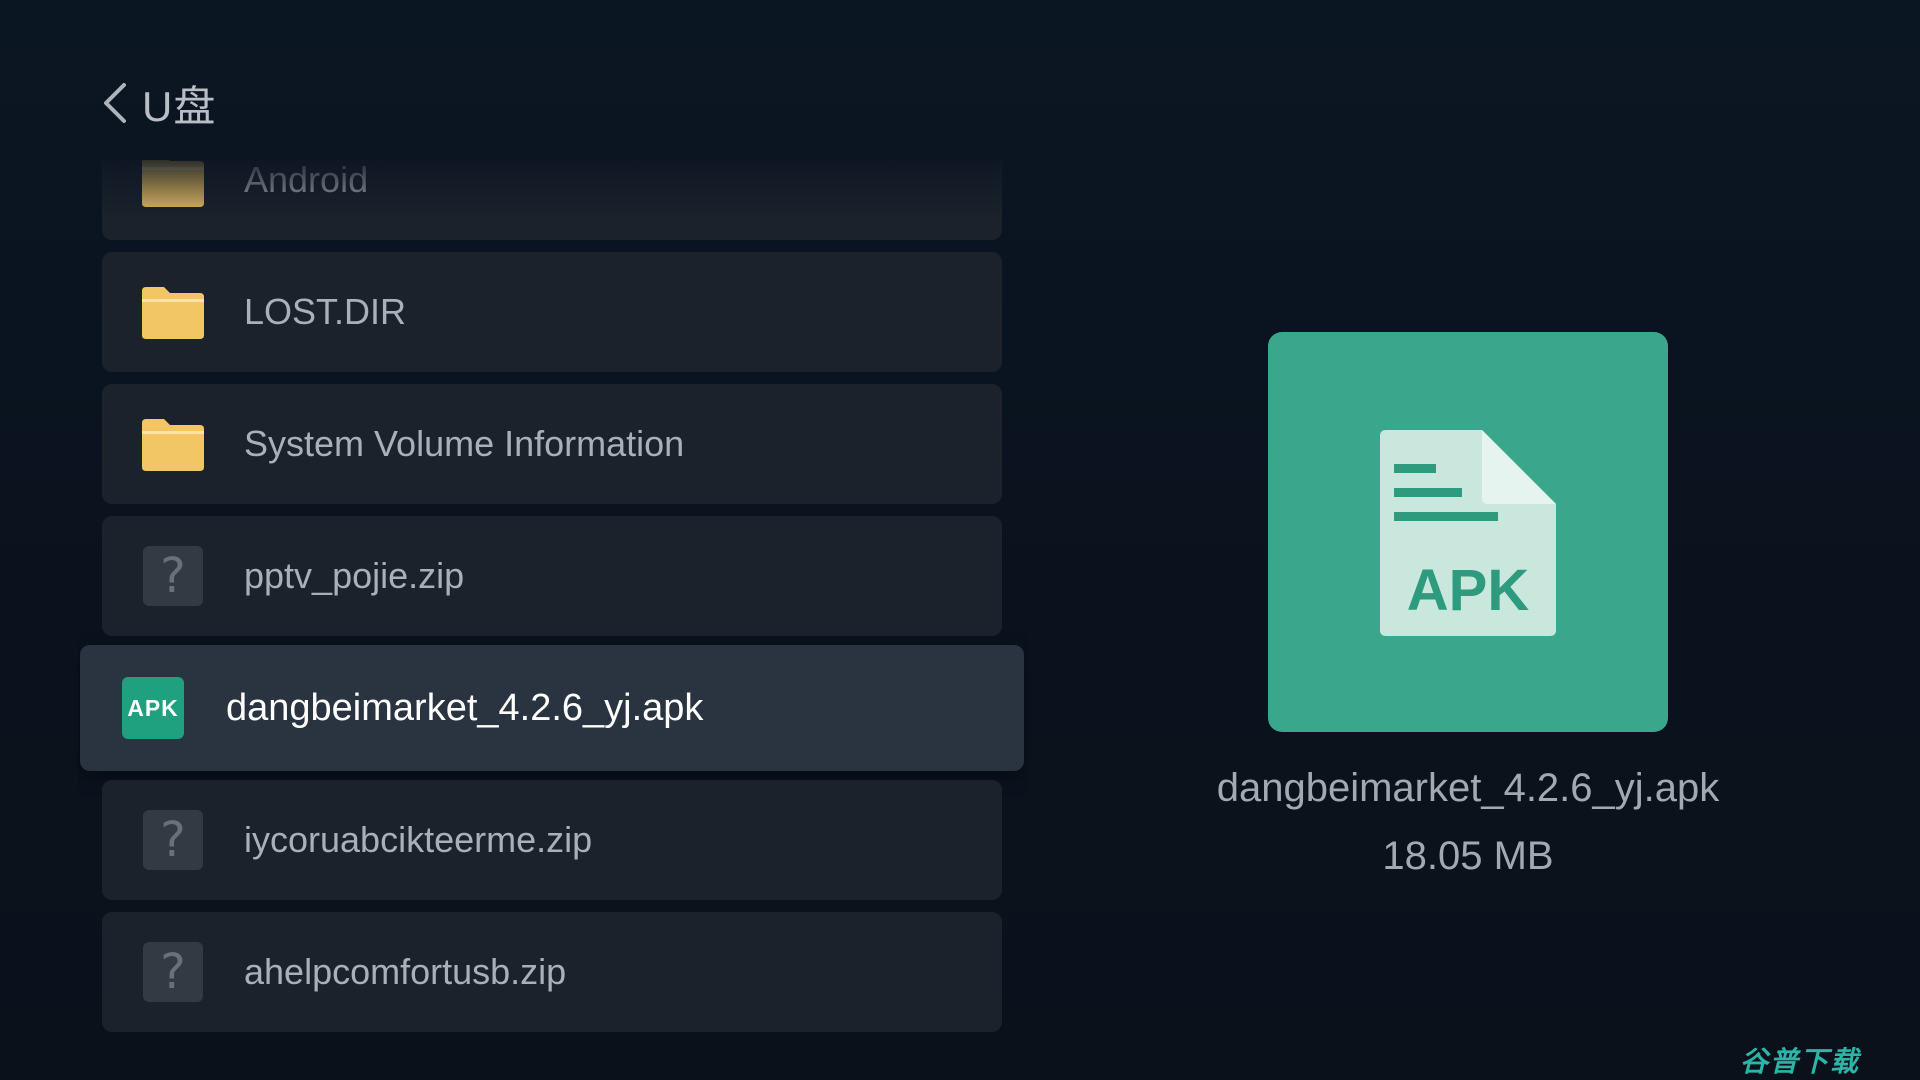 This screenshot has width=1920, height=1080. I want to click on apk-file-icon: APK, so click(153, 708).